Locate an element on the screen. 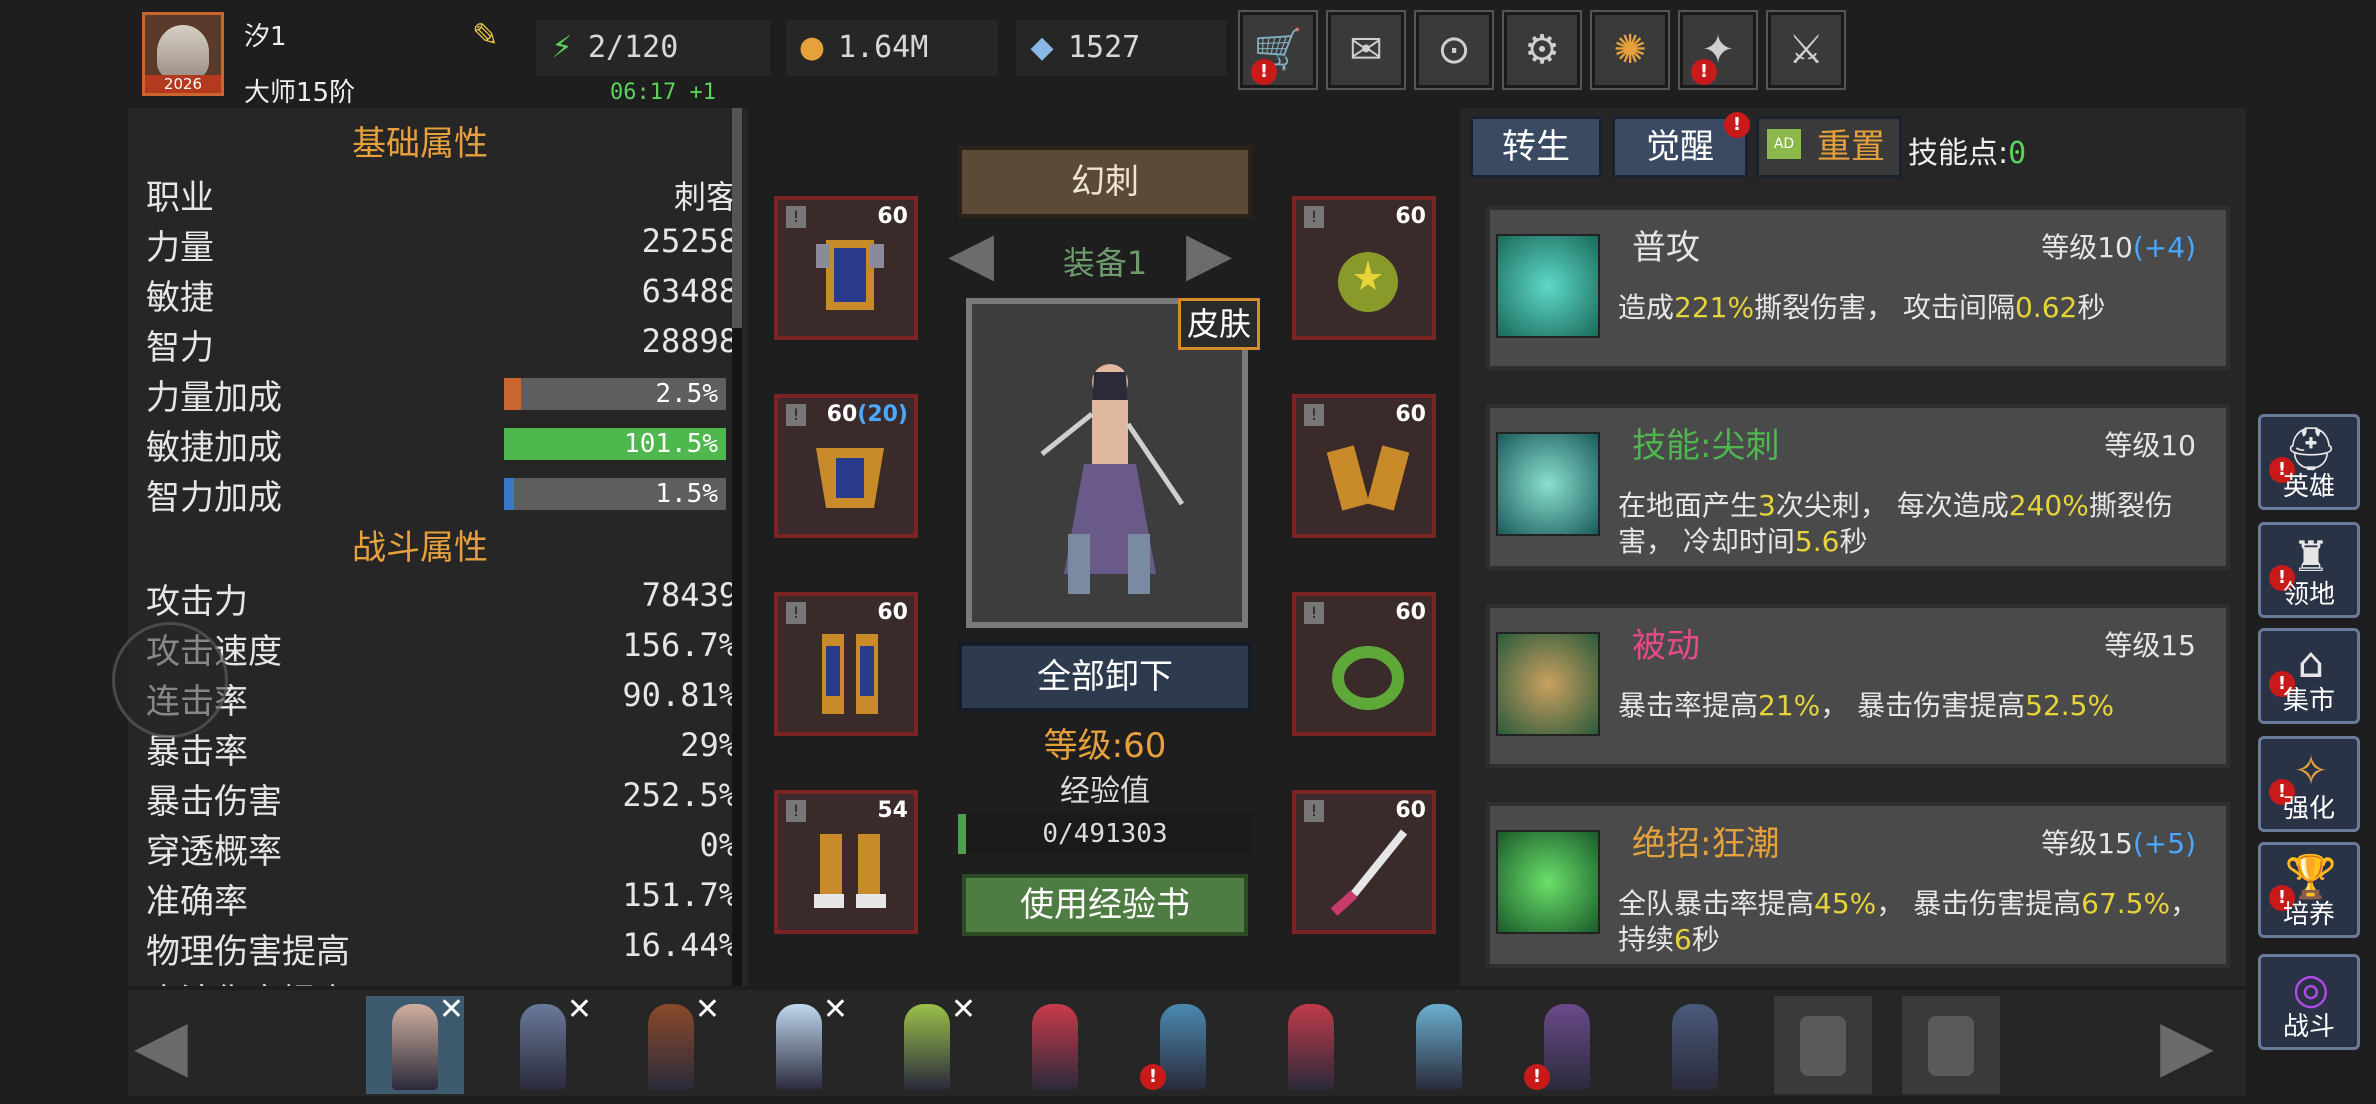  settings-button: ⚙ is located at coordinates (1542, 50).